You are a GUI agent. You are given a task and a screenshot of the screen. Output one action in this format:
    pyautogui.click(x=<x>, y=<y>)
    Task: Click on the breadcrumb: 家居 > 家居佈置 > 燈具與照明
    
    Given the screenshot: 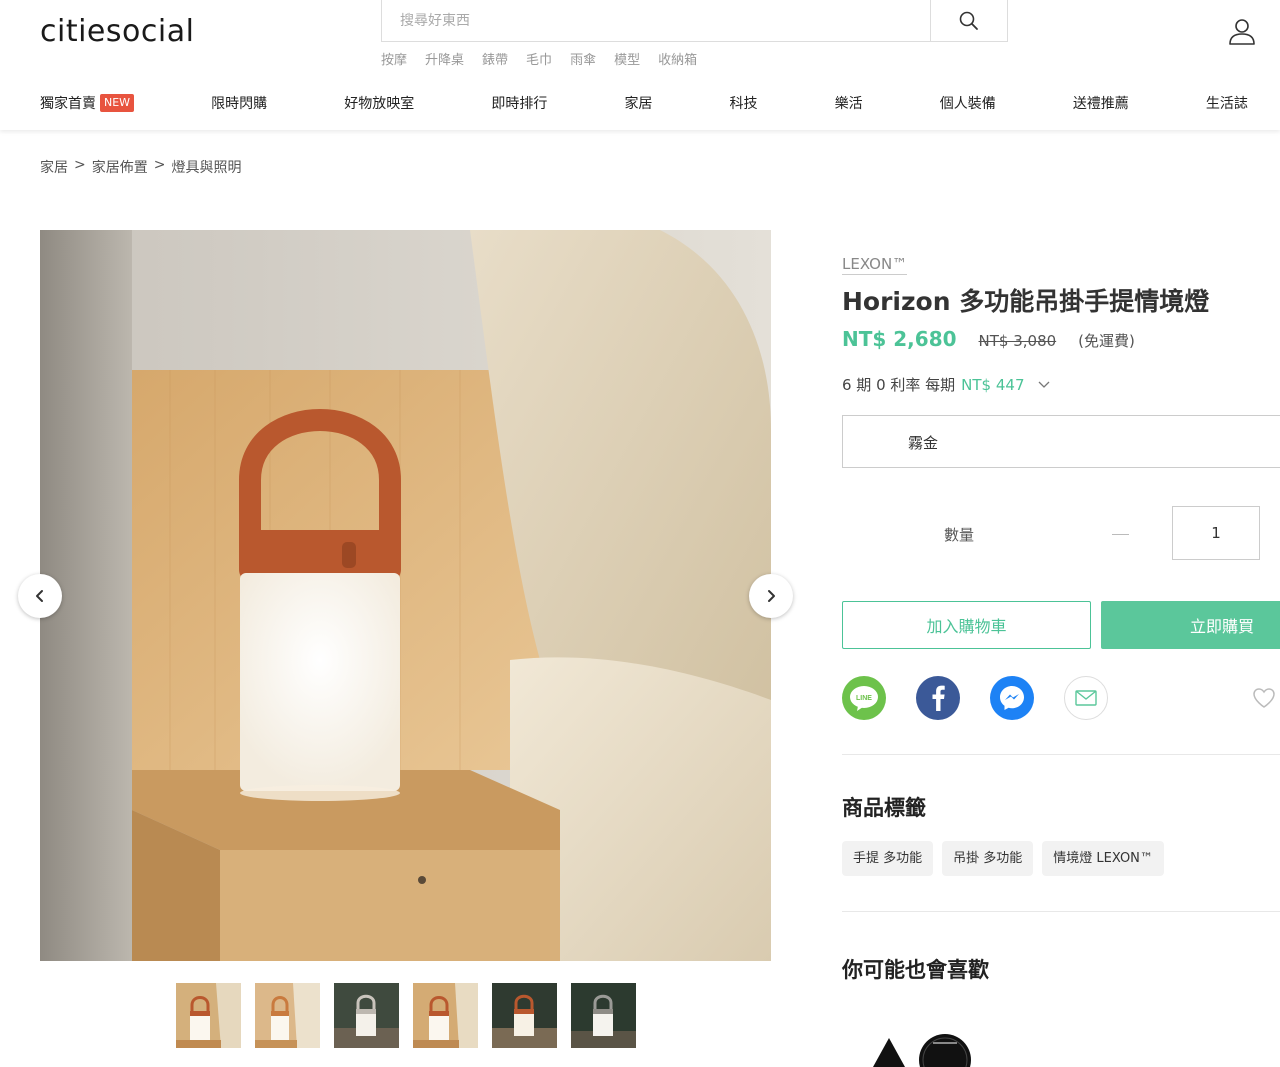 What is the action you would take?
    pyautogui.click(x=140, y=167)
    